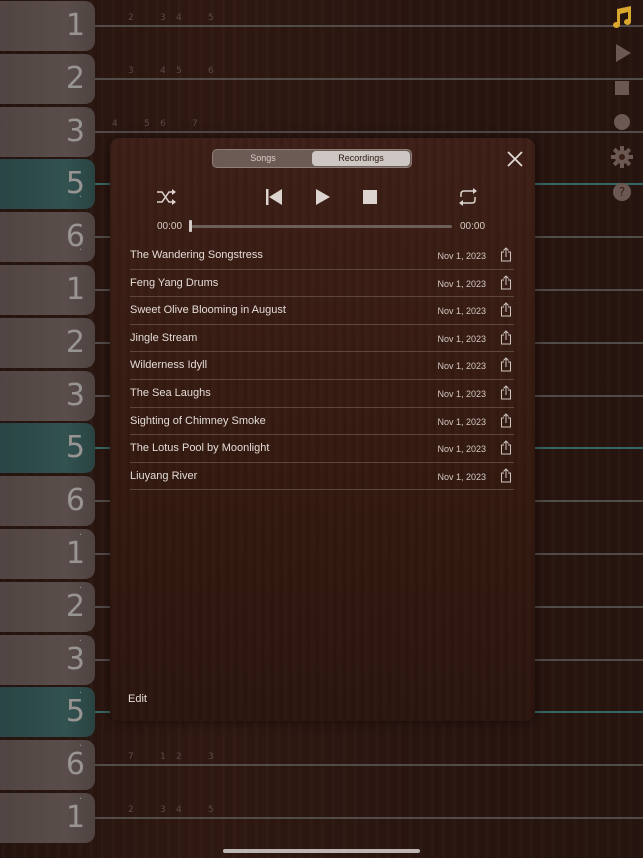 The width and height of the screenshot is (643, 858). I want to click on progress-thumb, so click(190, 226).